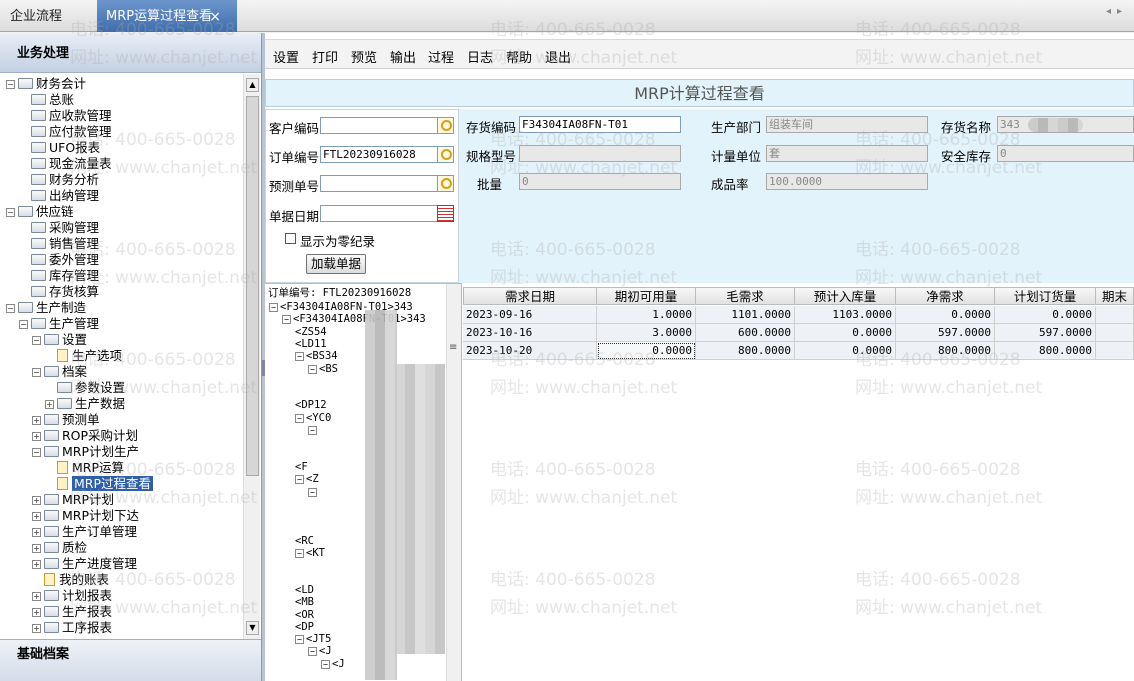 This screenshot has height=681, width=1134. Describe the element at coordinates (85, 404) in the screenshot. I see `nav-item: + 生产数据` at that location.